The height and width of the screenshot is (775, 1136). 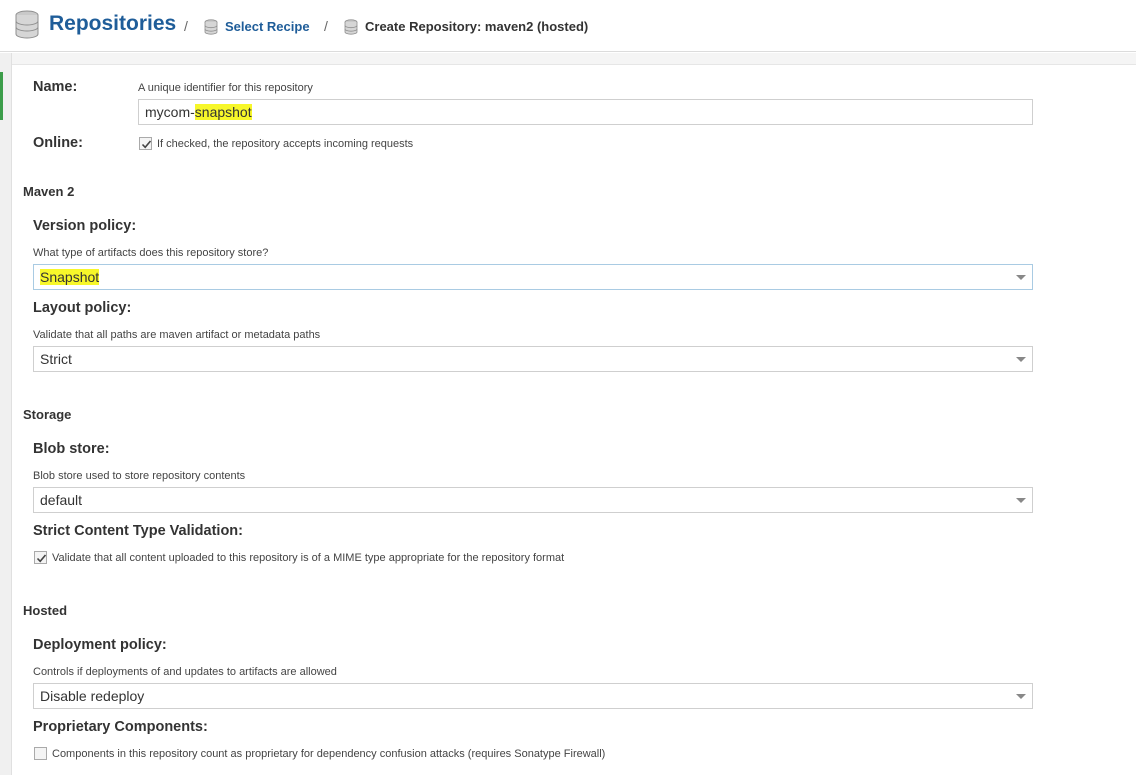 I want to click on online-checkbox, so click(x=145, y=143).